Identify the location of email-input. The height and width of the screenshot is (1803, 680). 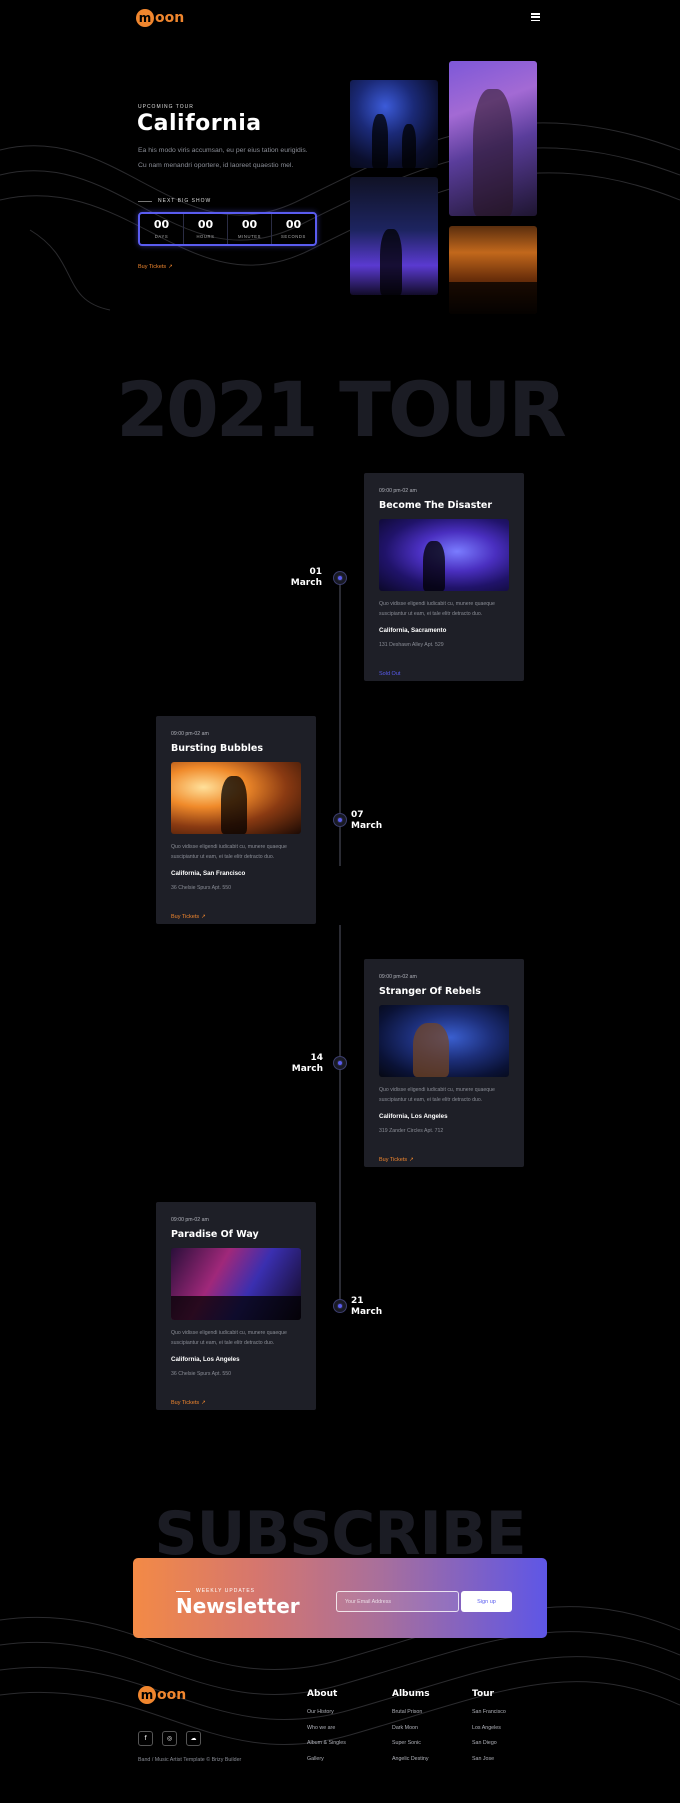
(397, 1601).